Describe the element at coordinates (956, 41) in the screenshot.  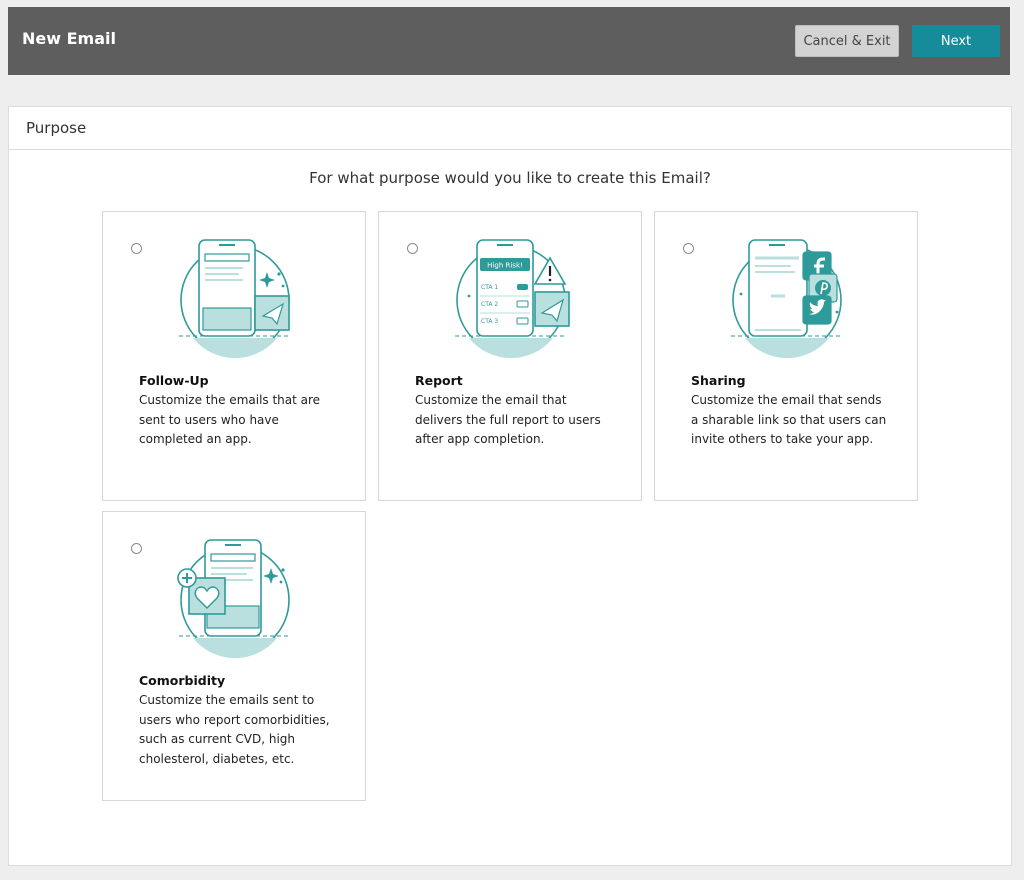
I see `next-button: Next` at that location.